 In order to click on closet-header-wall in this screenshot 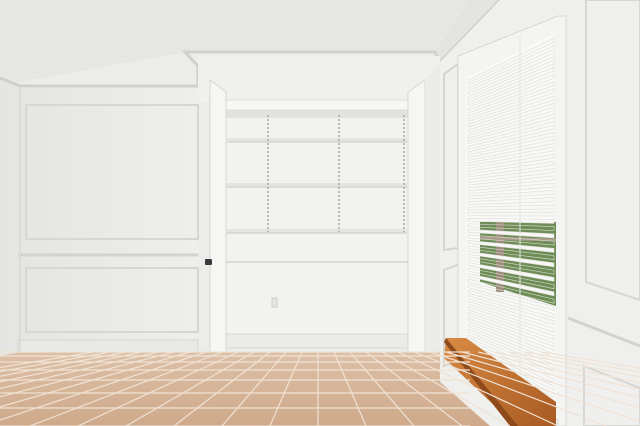, I will do `click(319, 79)`.